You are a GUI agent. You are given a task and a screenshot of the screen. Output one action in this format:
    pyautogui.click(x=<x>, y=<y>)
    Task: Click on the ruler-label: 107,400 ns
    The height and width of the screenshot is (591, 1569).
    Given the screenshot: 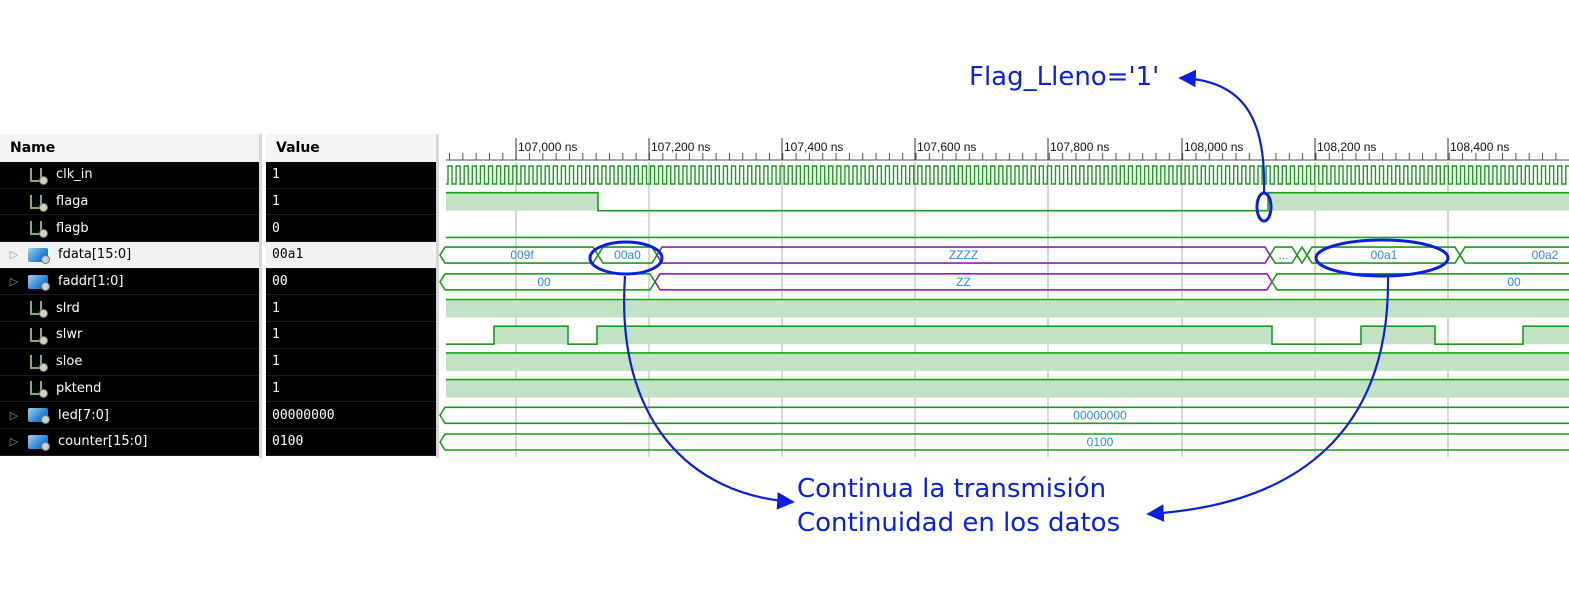 What is the action you would take?
    pyautogui.click(x=813, y=147)
    